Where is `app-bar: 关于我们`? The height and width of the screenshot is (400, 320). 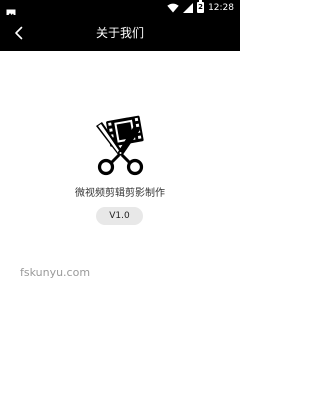
app-bar: 关于我们 is located at coordinates (120, 33).